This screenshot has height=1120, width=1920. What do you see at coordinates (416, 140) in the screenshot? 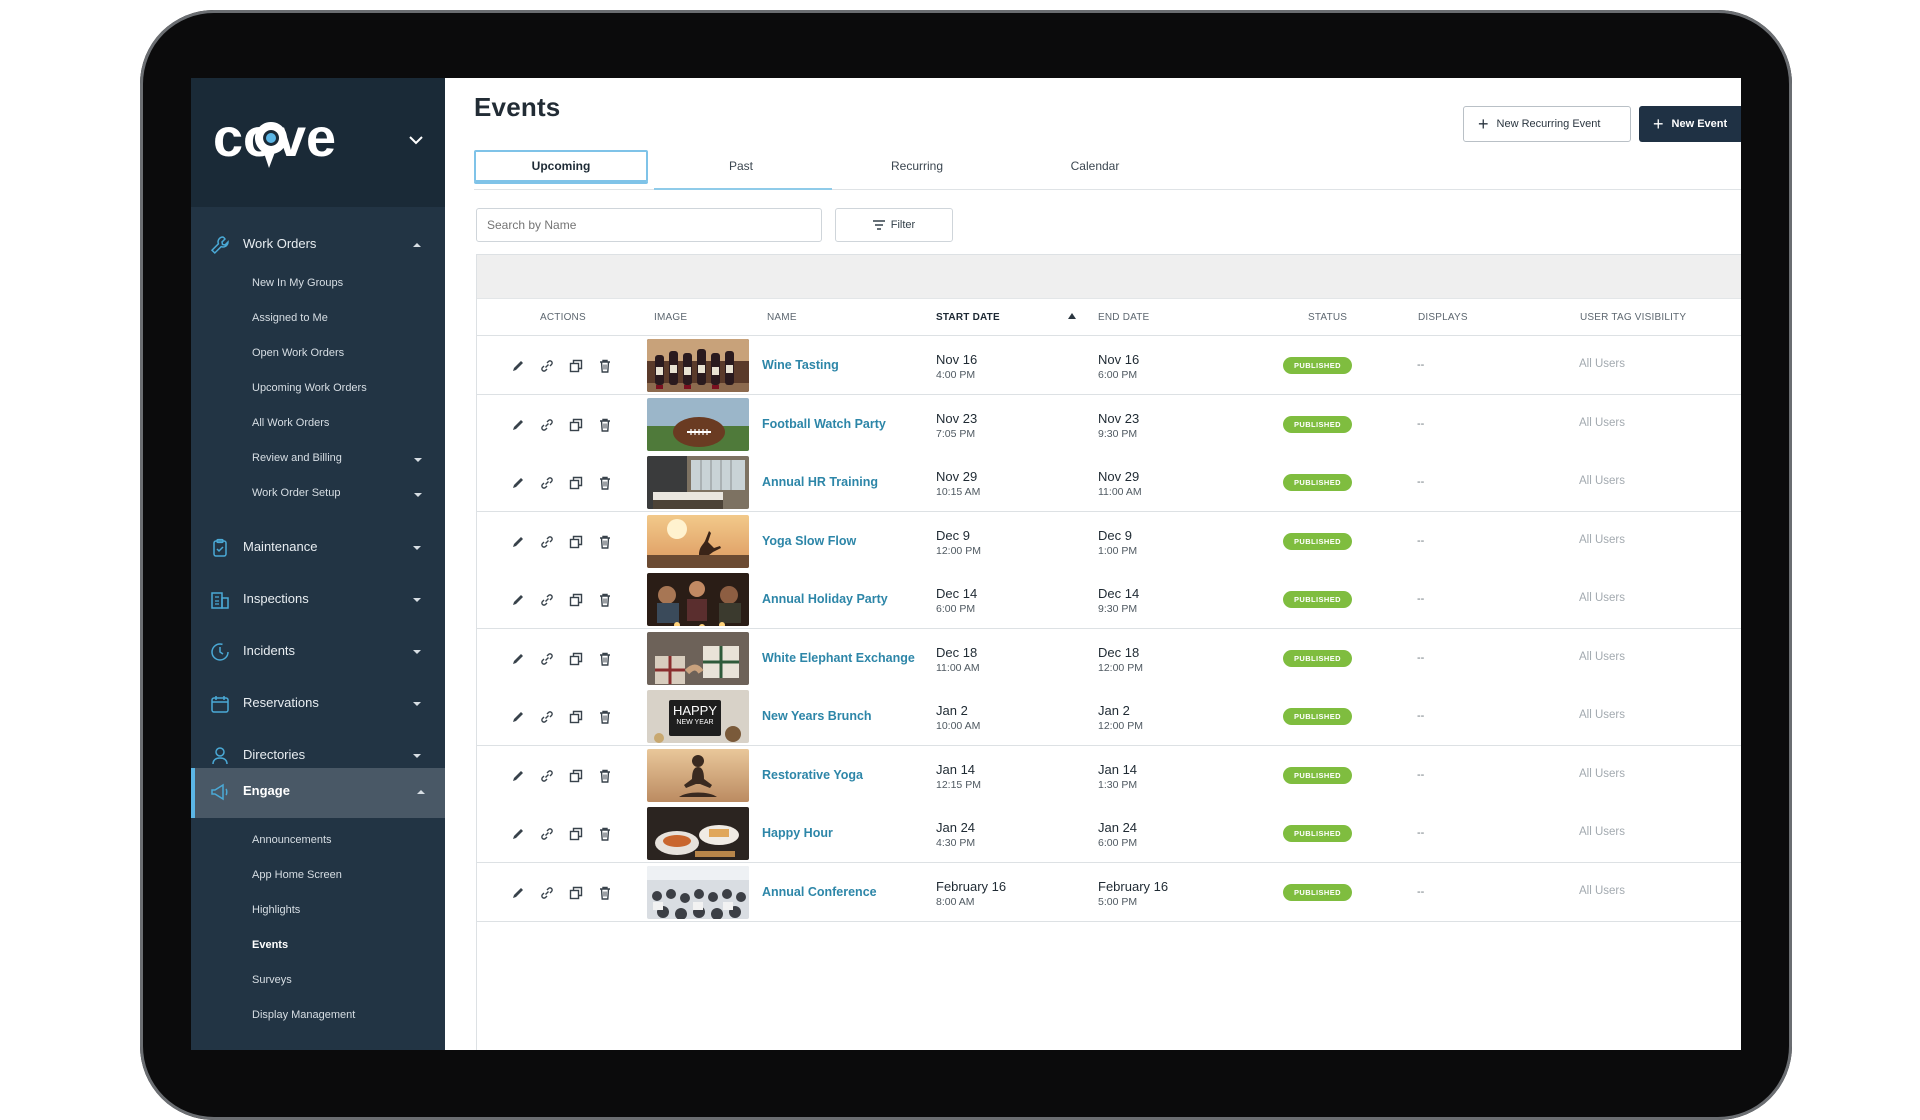
I see `chevron-down-icon` at bounding box center [416, 140].